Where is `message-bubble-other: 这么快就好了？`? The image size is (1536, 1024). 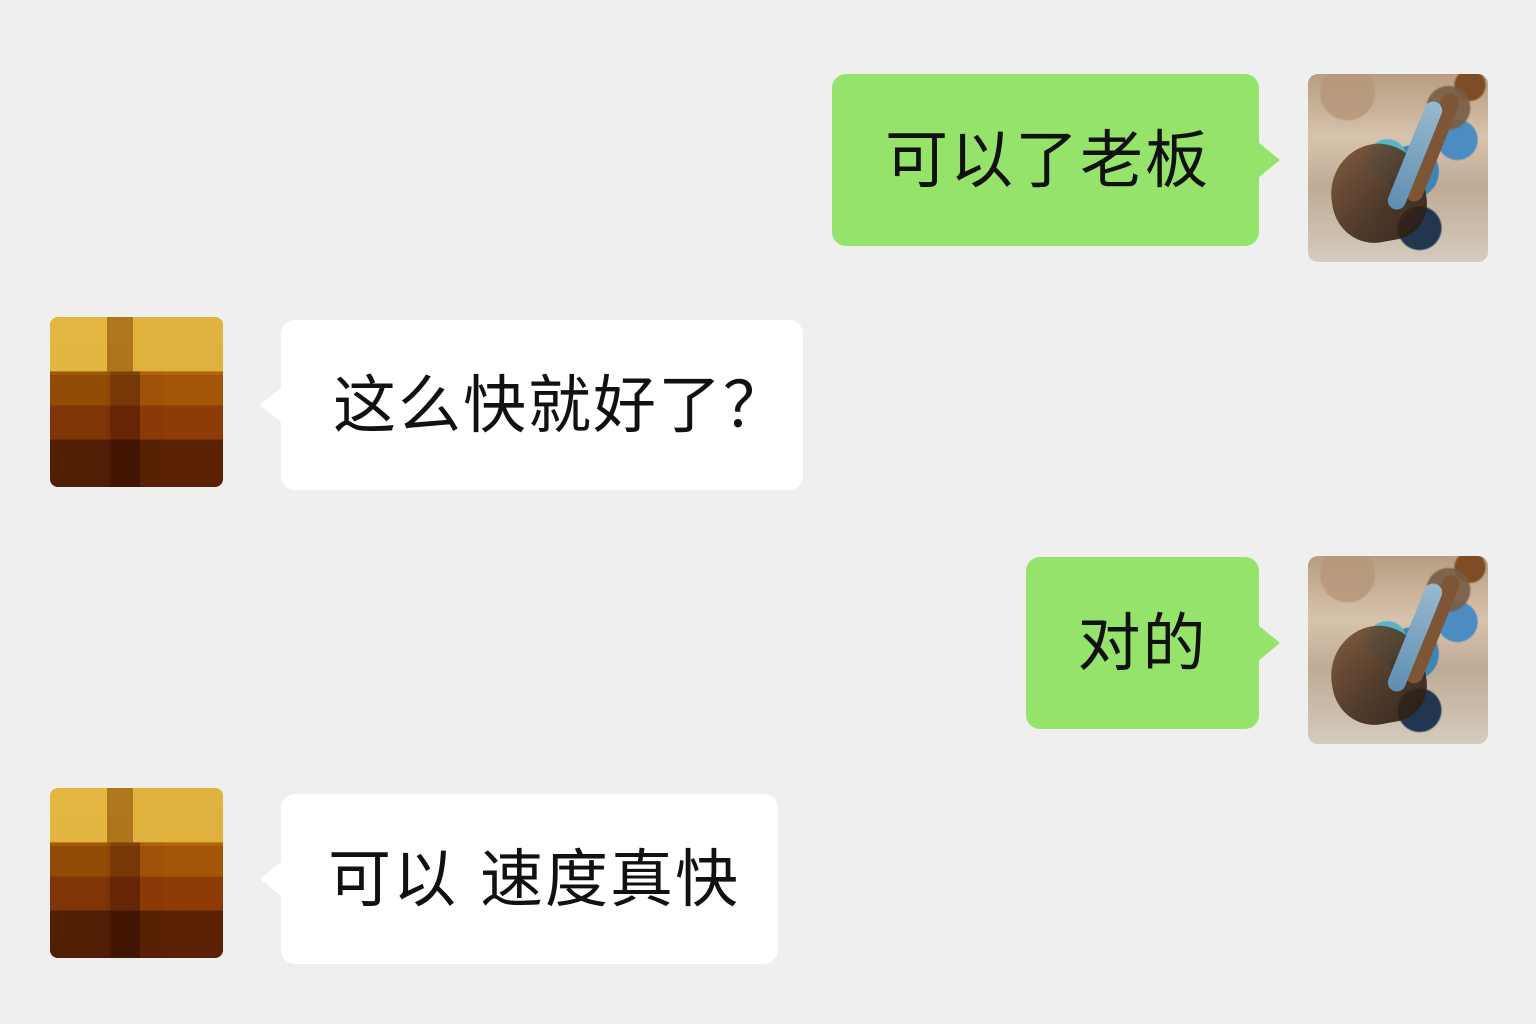 message-bubble-other: 这么快就好了？ is located at coordinates (542, 405).